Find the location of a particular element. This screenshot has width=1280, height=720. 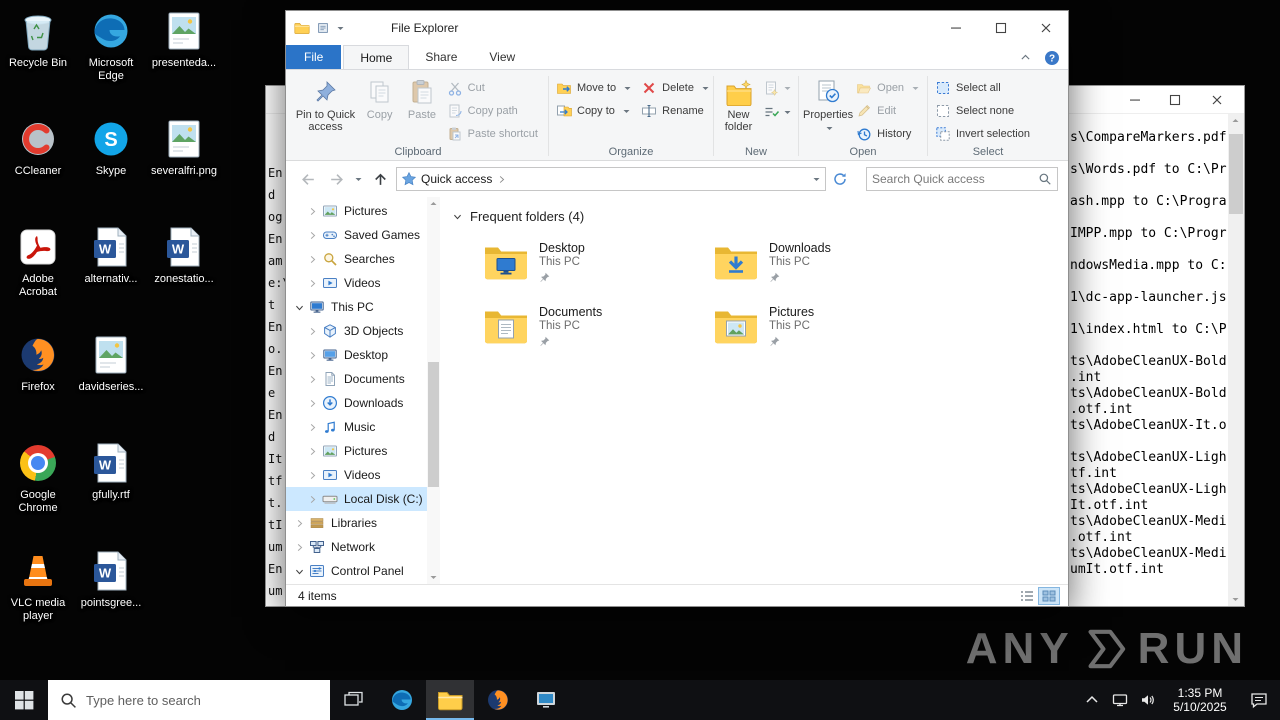

tab-file: File is located at coordinates (314, 57).